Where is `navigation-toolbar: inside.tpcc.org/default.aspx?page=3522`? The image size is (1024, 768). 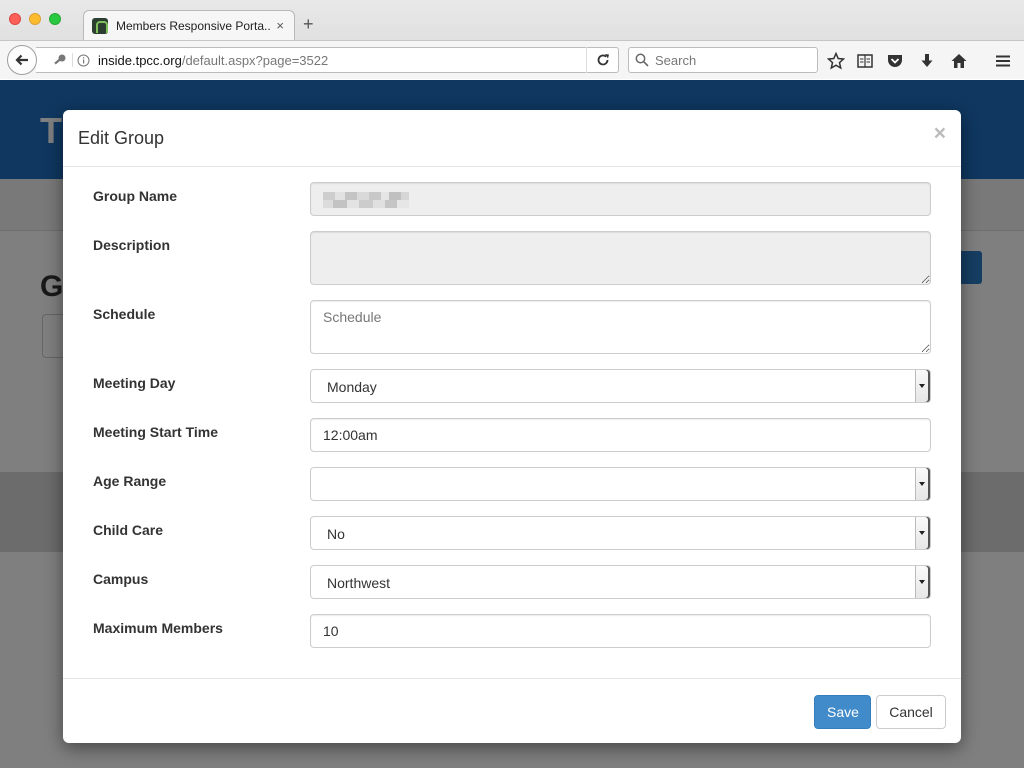
navigation-toolbar: inside.tpcc.org/default.aspx?page=3522 is located at coordinates (512, 59).